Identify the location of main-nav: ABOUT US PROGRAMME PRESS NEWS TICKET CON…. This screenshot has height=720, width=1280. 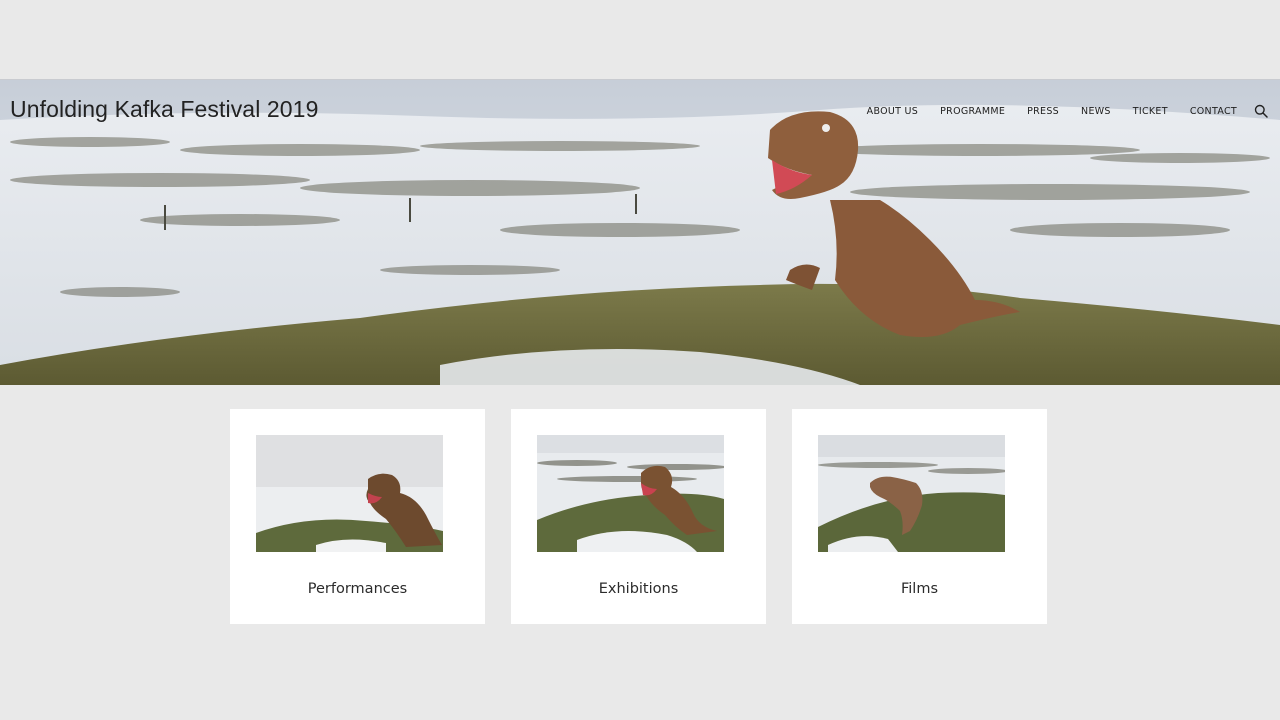
(1056, 111).